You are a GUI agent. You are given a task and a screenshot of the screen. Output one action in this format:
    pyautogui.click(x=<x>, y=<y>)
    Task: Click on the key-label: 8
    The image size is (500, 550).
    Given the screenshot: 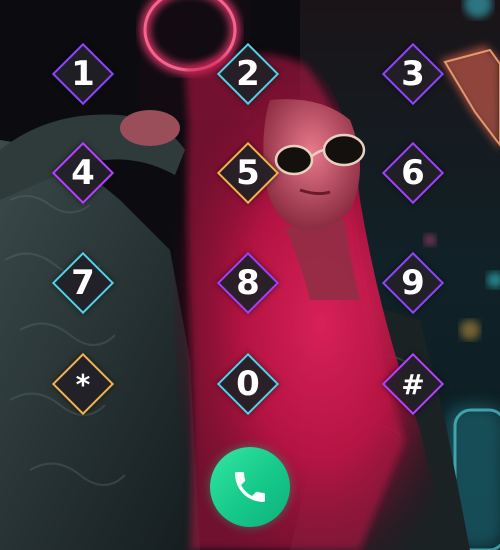 What is the action you would take?
    pyautogui.click(x=248, y=283)
    